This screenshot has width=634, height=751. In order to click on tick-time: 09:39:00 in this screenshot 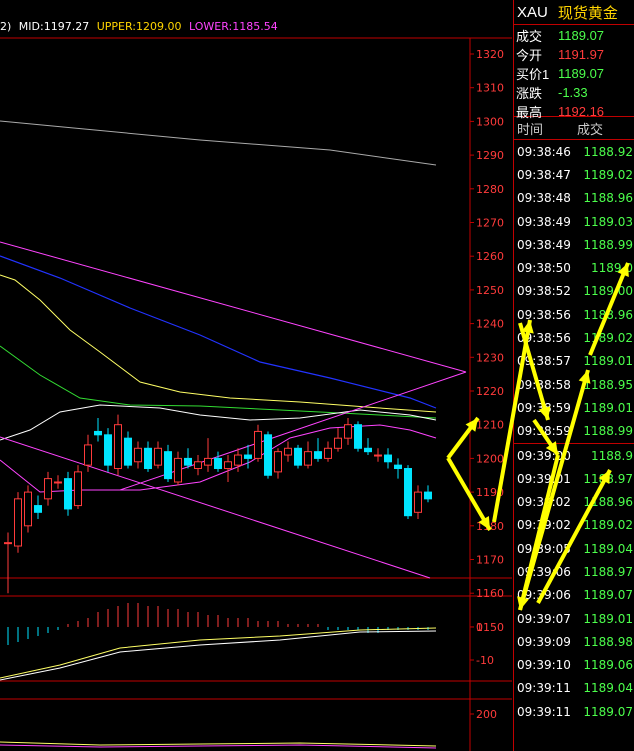, I will do `click(544, 455)`.